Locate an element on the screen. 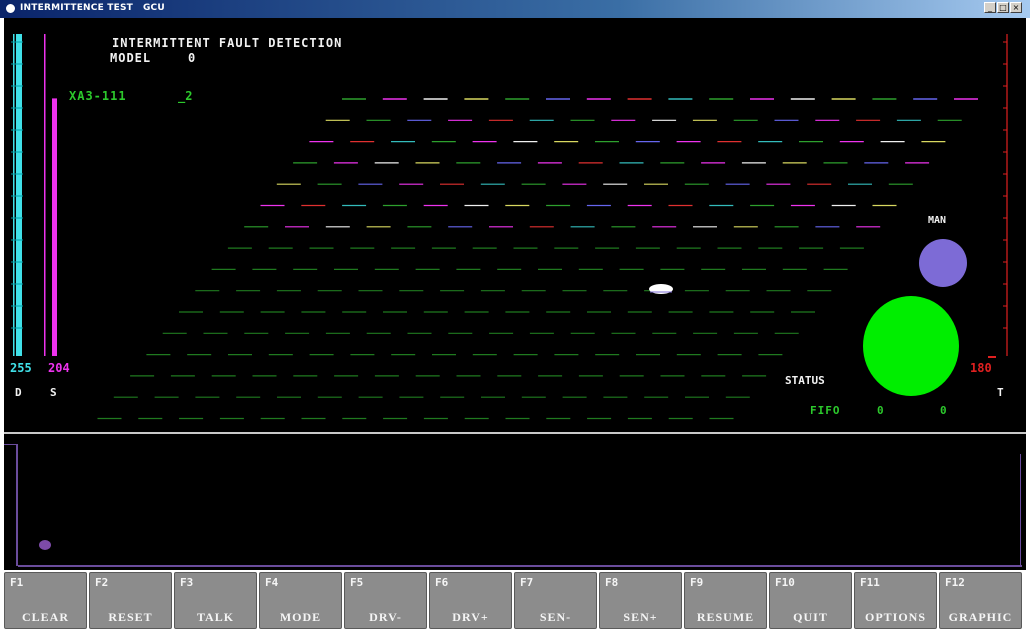 The image size is (1030, 634). s-gauge-label: S is located at coordinates (53, 392).